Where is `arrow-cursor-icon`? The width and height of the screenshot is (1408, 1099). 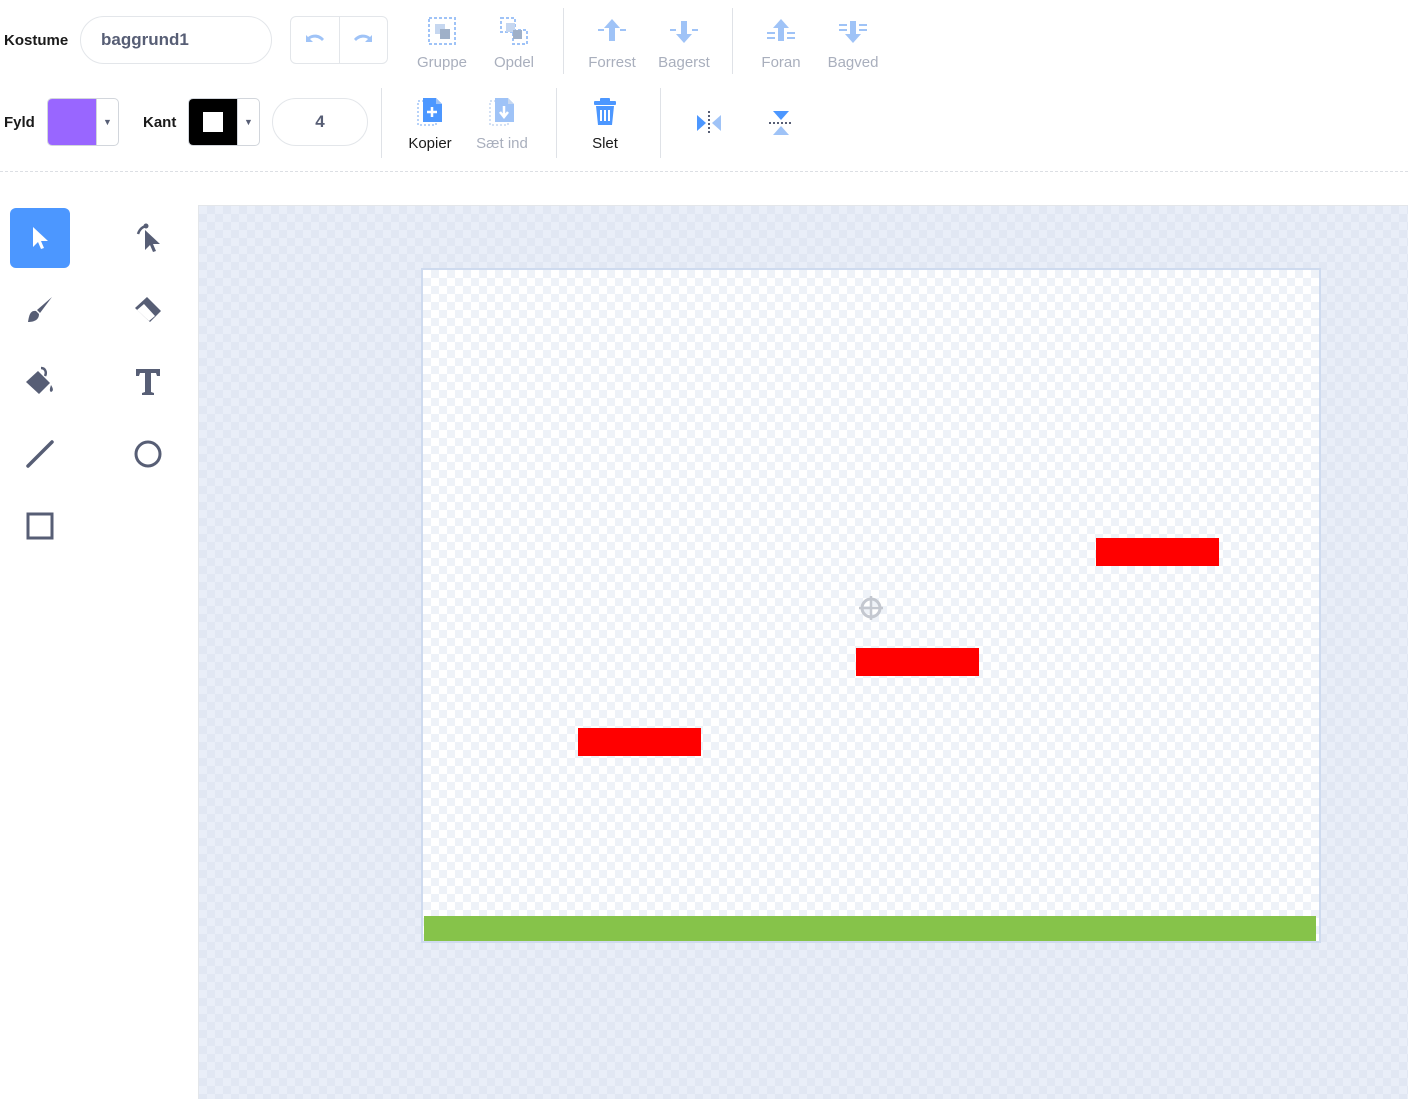
arrow-cursor-icon is located at coordinates (40, 238).